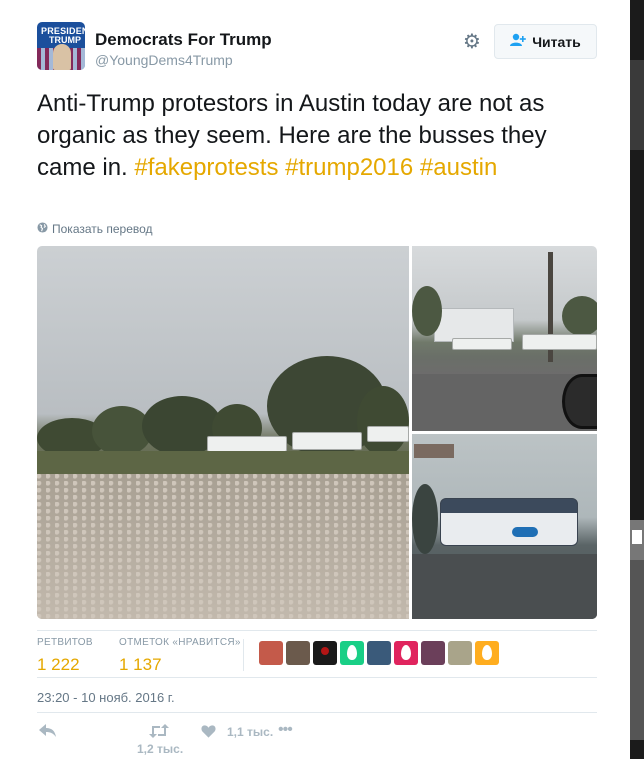 This screenshot has height=759, width=644. Describe the element at coordinates (317, 738) in the screenshot. I see `tweet-actions: 1,2 тыс. 1,1 тыс. •••` at that location.